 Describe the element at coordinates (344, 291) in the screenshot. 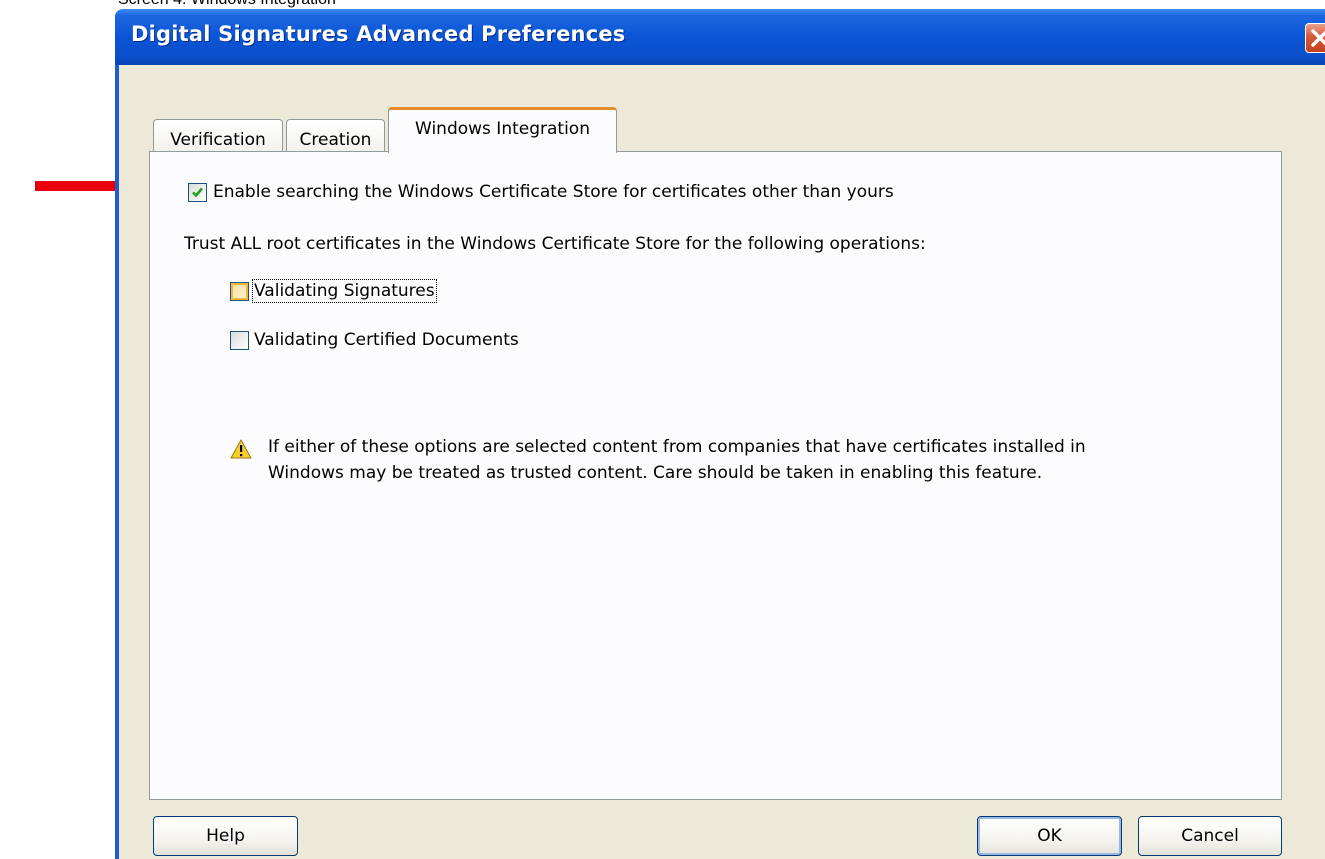

I see `validating-signatures-label: Validating Signatures` at that location.